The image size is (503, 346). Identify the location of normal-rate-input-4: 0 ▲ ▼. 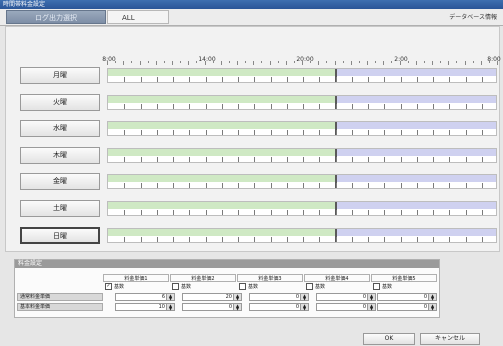
(346, 297).